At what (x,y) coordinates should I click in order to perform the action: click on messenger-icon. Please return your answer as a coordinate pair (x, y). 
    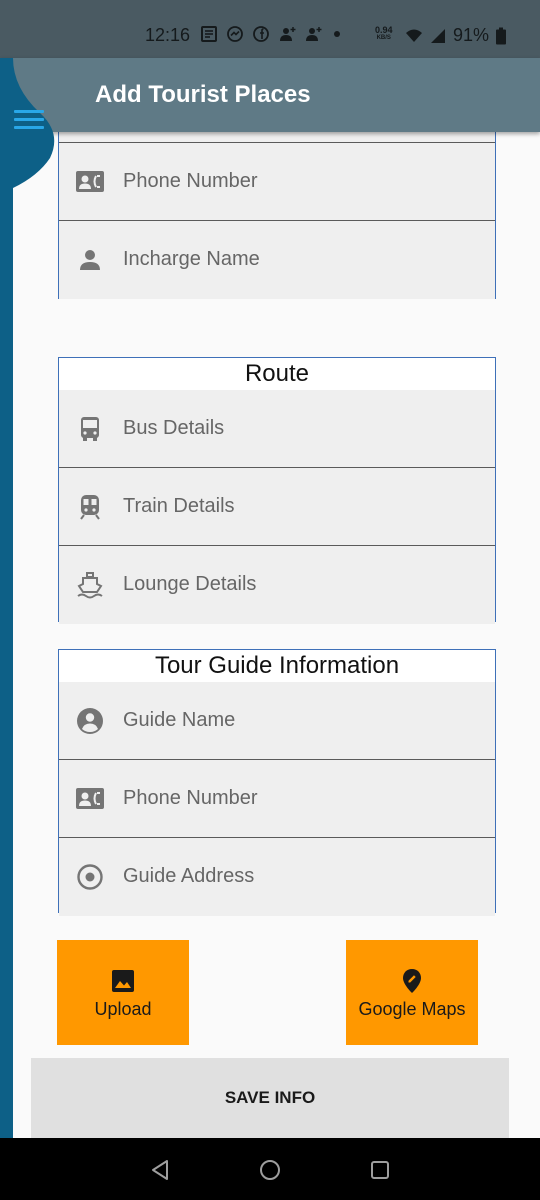
    Looking at the image, I should click on (235, 34).